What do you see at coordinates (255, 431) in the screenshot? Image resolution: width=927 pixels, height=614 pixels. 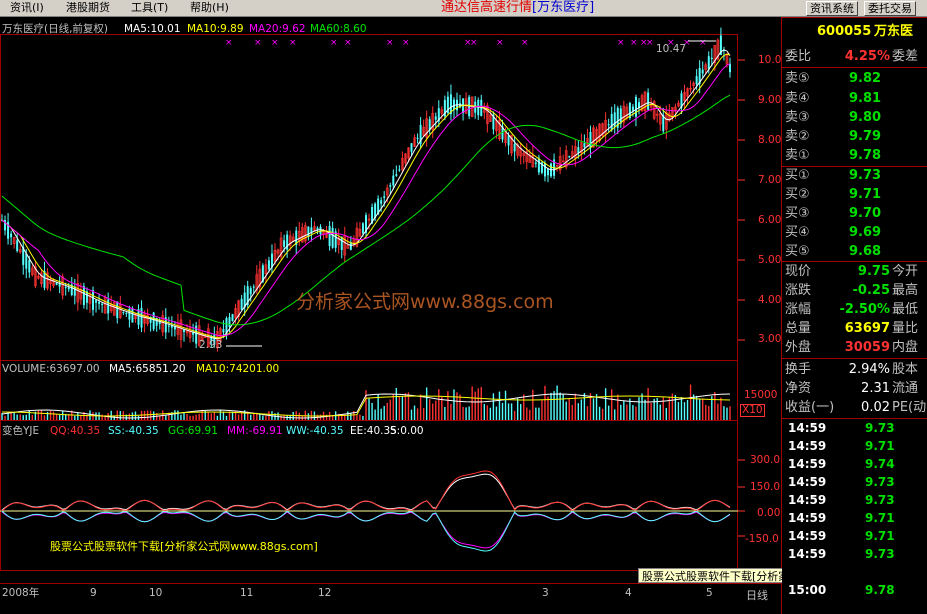 I see `indicator-mm: MM:-69.91` at bounding box center [255, 431].